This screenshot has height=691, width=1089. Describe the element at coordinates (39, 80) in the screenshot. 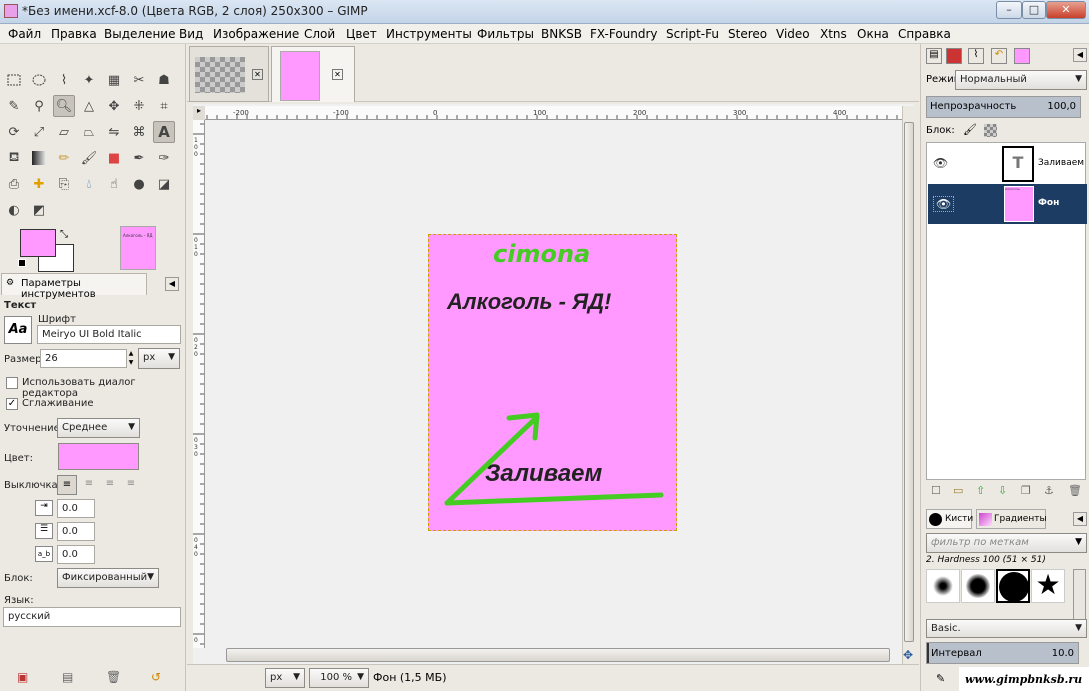

I see `ellipse-select-icon` at that location.